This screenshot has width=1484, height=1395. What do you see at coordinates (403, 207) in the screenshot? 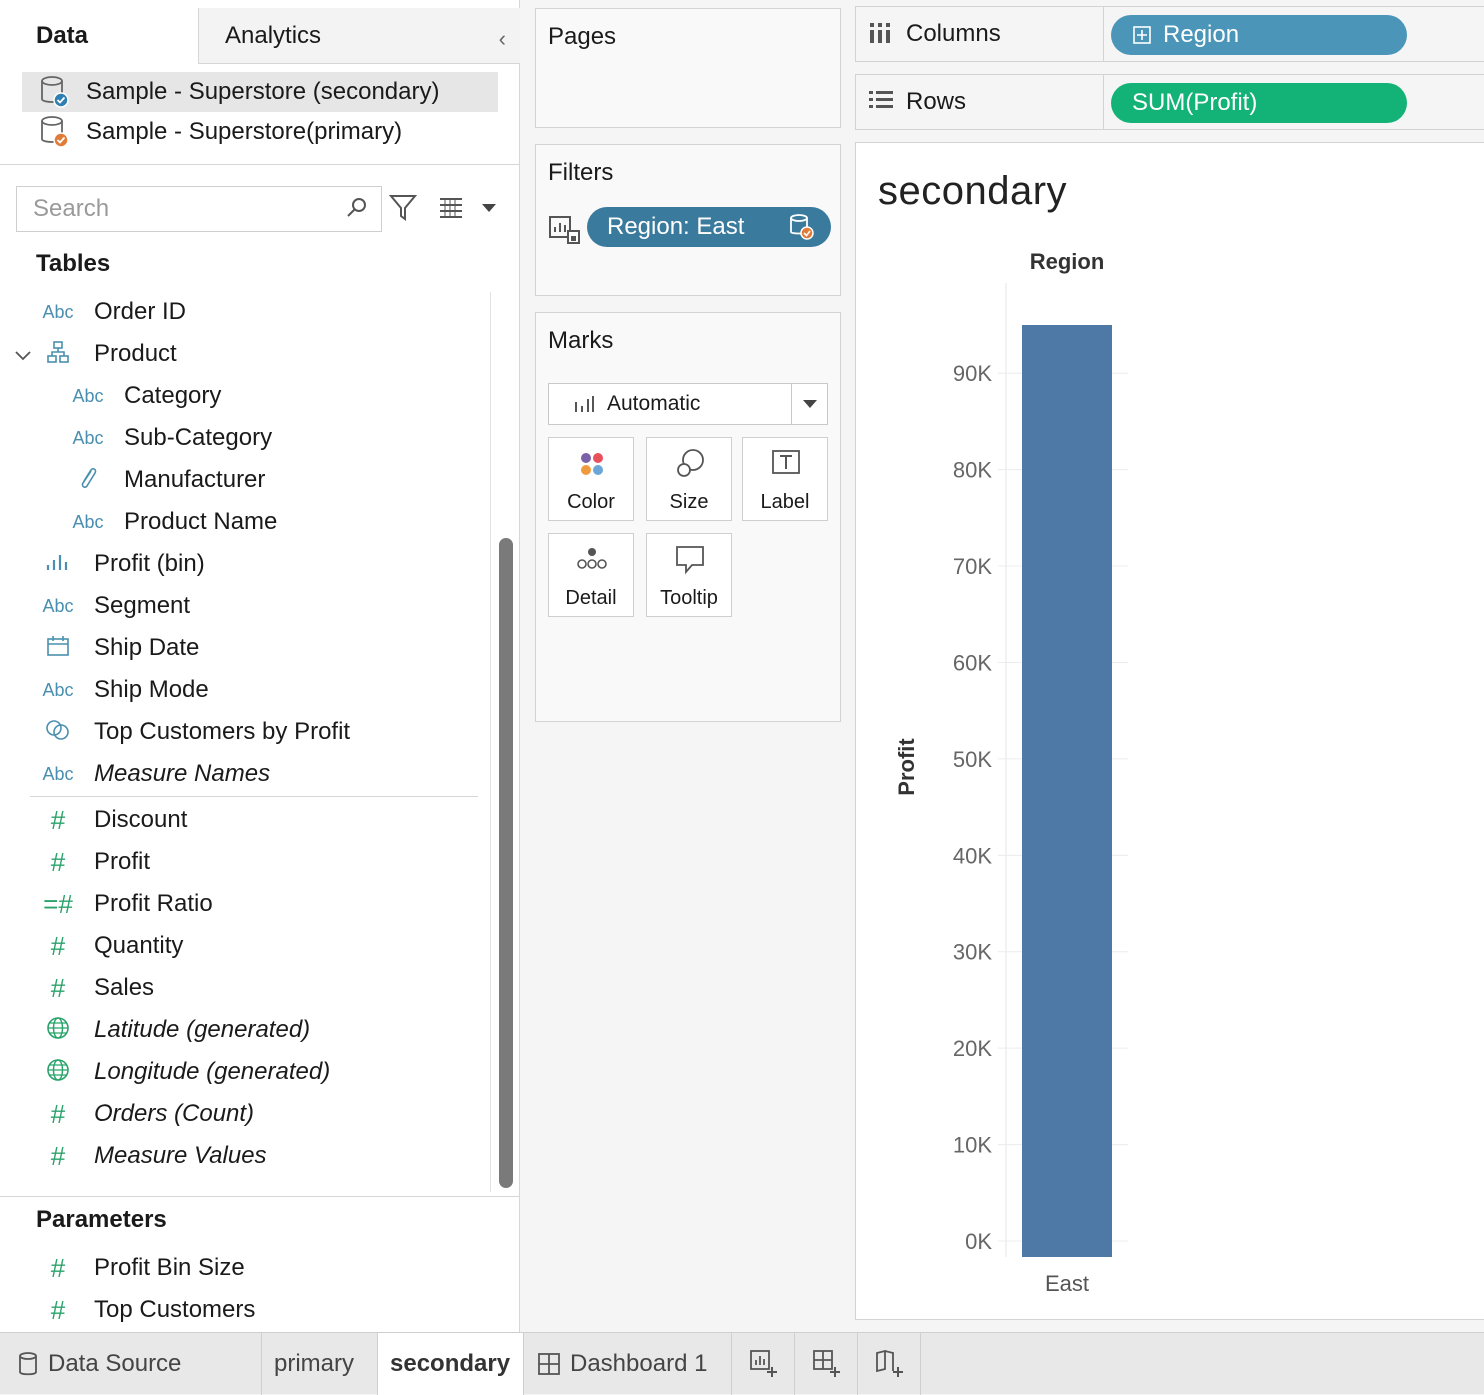
I see `filter-icon` at bounding box center [403, 207].